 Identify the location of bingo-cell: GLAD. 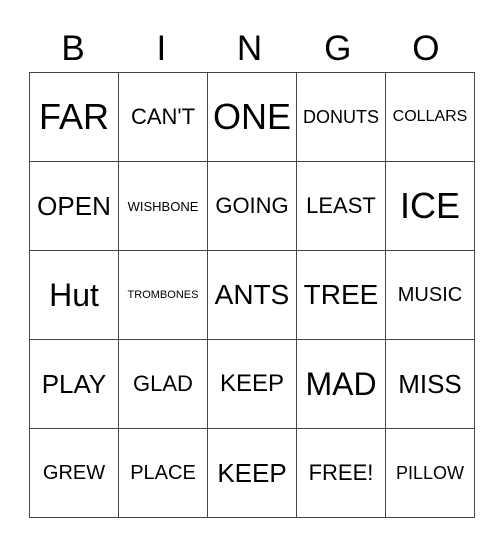
(163, 384).